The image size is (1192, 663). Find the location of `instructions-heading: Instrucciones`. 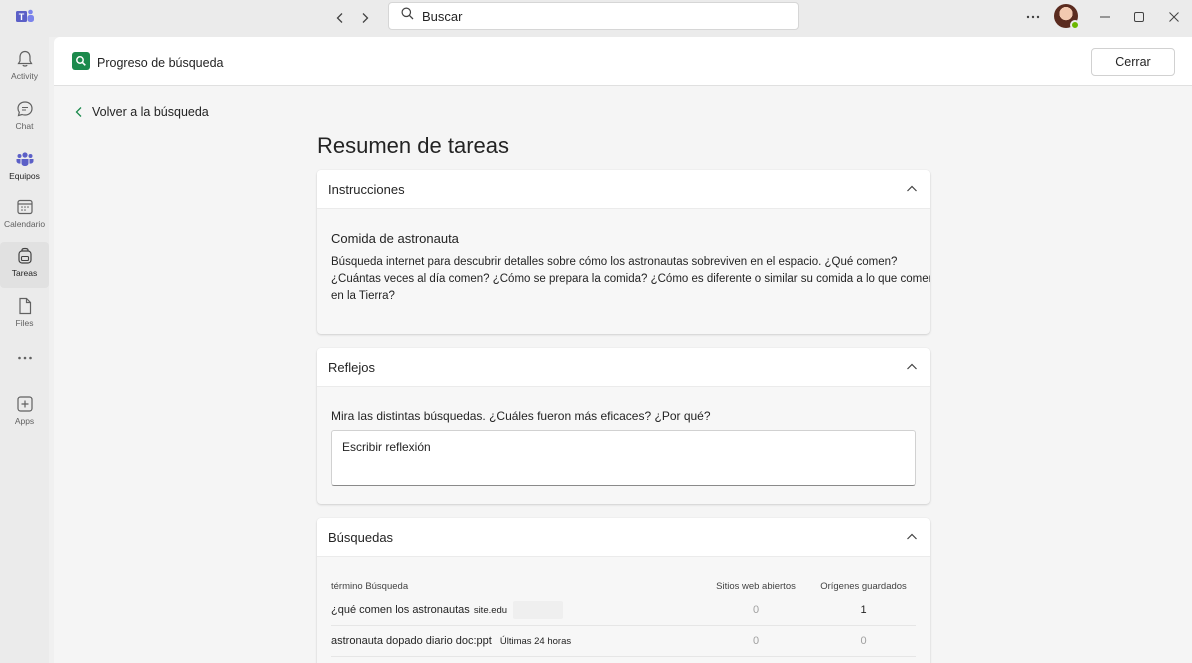

instructions-heading: Instrucciones is located at coordinates (366, 189).